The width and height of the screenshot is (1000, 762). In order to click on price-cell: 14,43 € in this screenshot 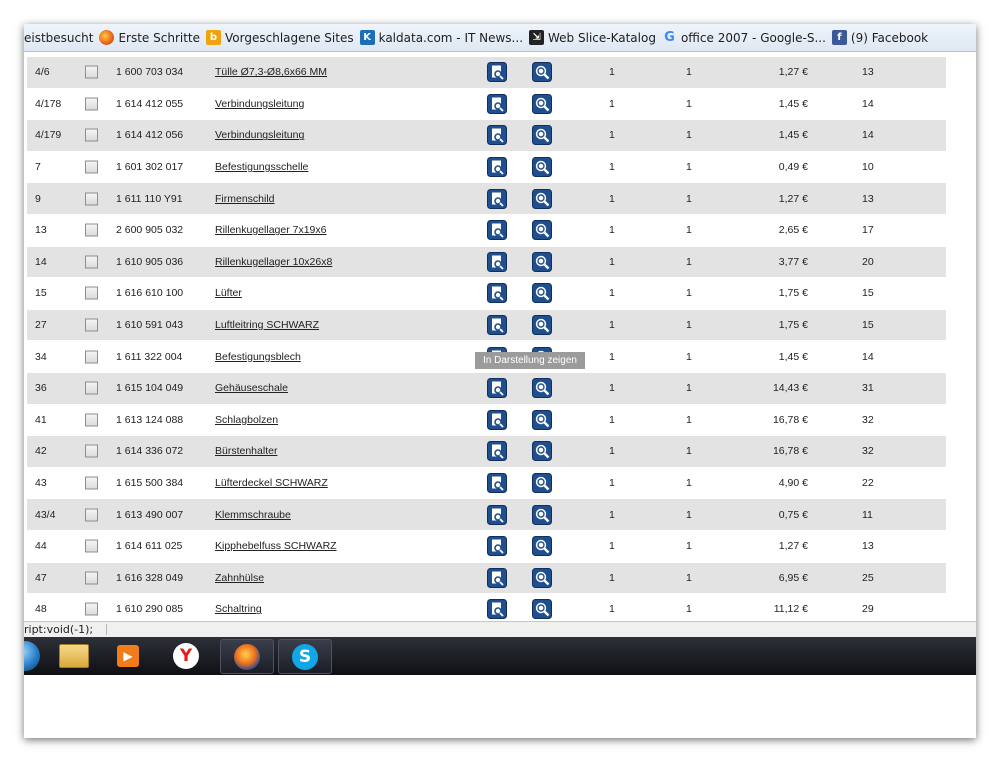, I will do `click(790, 388)`.